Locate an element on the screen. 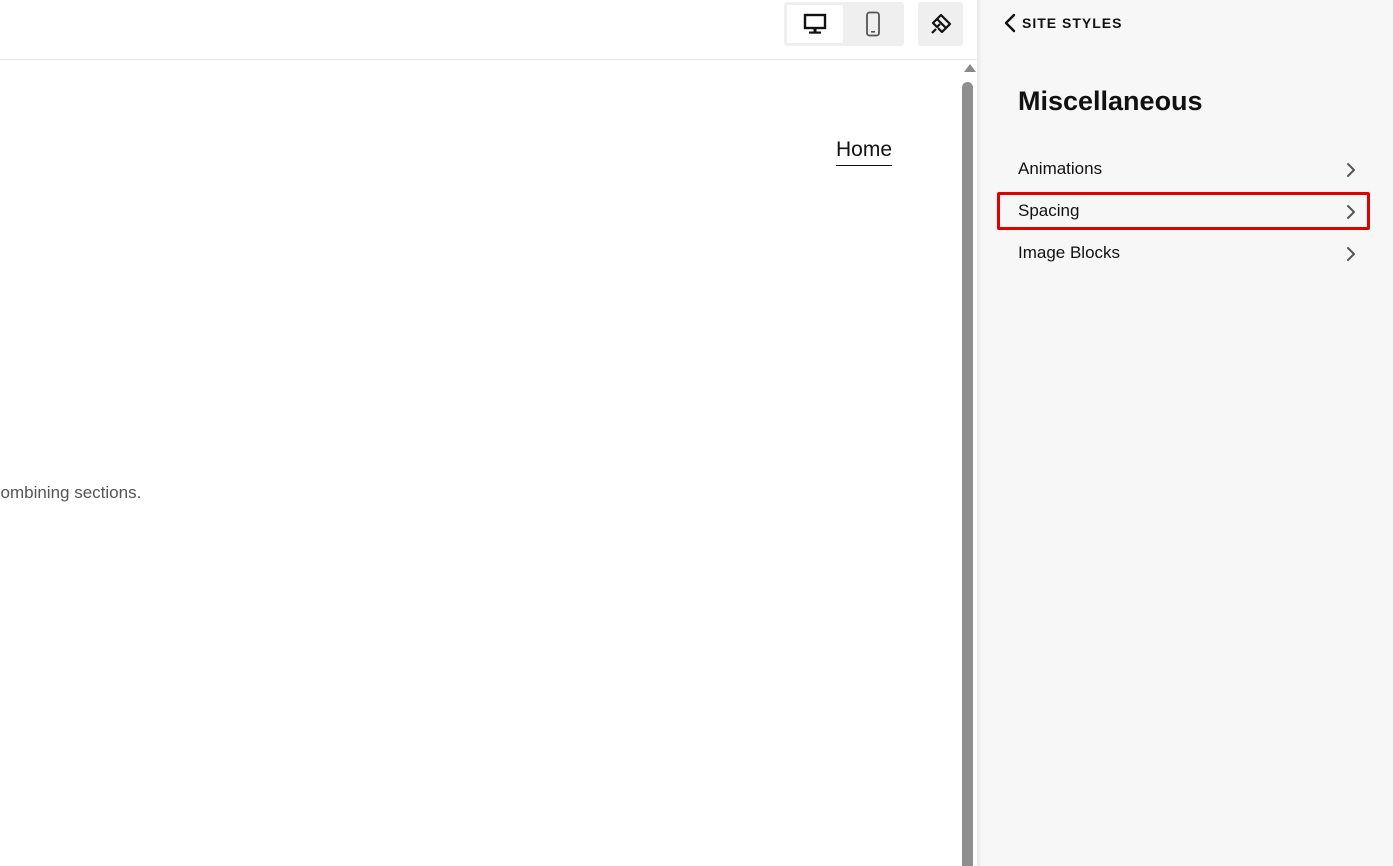 The image size is (1393, 866). device-toggle is located at coordinates (844, 24).